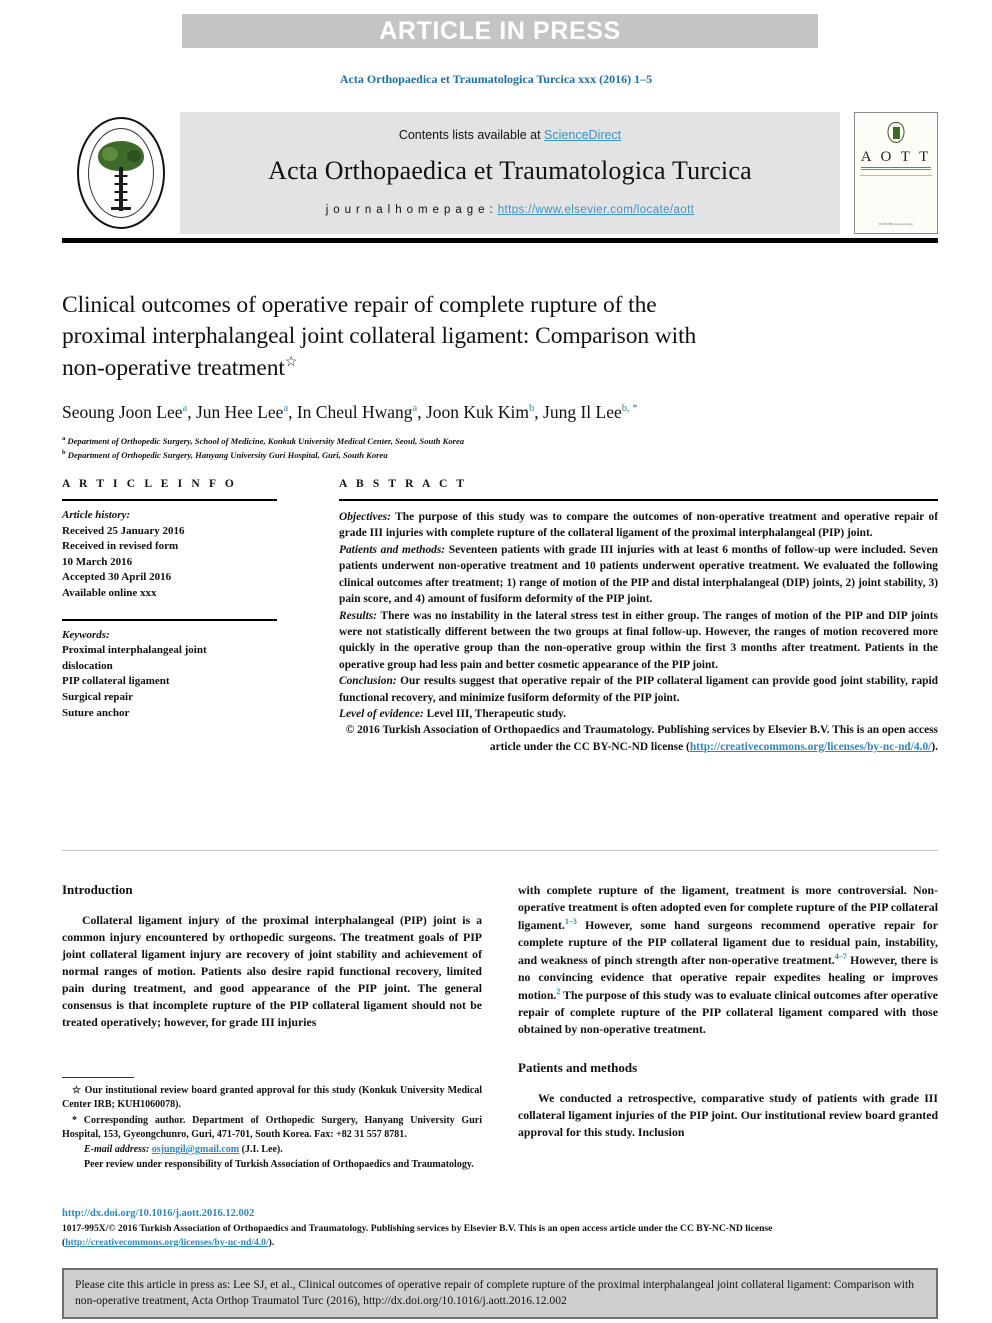  I want to click on author-item: Seoung Joon Leea, so click(124, 412).